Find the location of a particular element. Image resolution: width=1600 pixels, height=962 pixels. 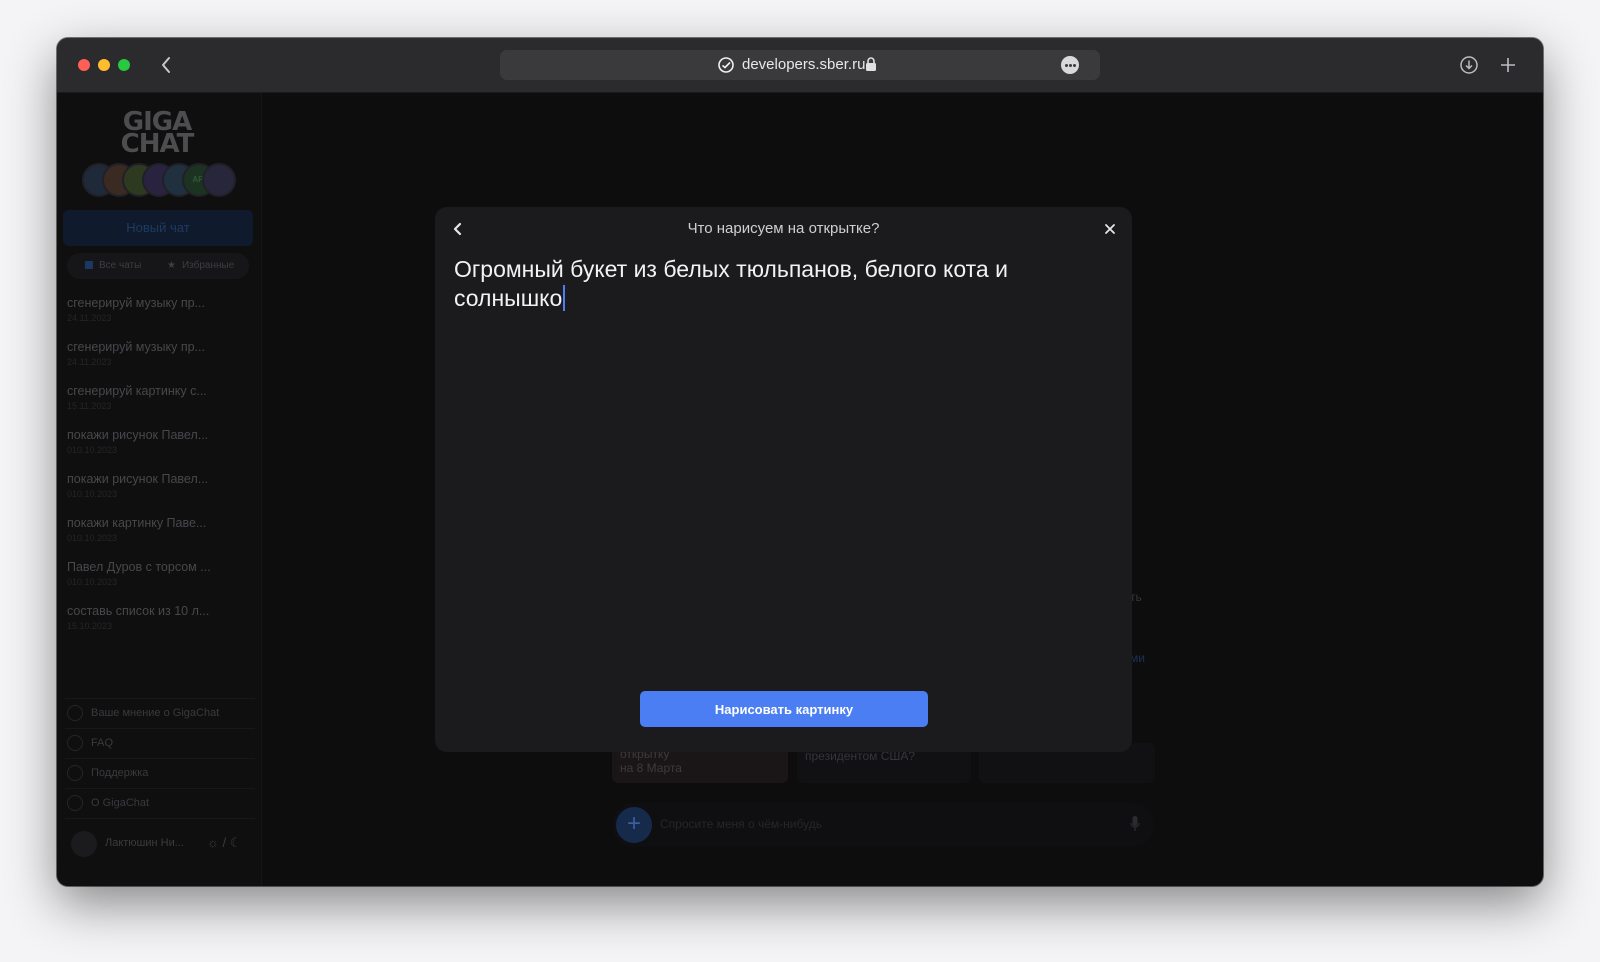

chats-icon is located at coordinates (89, 265).